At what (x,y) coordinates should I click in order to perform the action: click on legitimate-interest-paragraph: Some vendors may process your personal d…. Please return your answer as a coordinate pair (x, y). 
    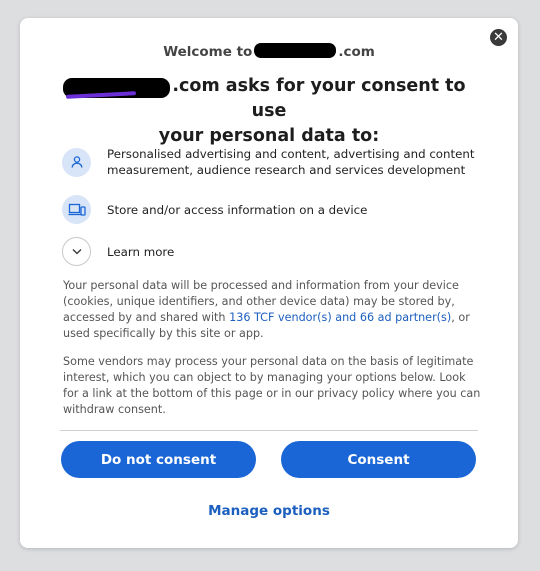
    Looking at the image, I should click on (272, 385).